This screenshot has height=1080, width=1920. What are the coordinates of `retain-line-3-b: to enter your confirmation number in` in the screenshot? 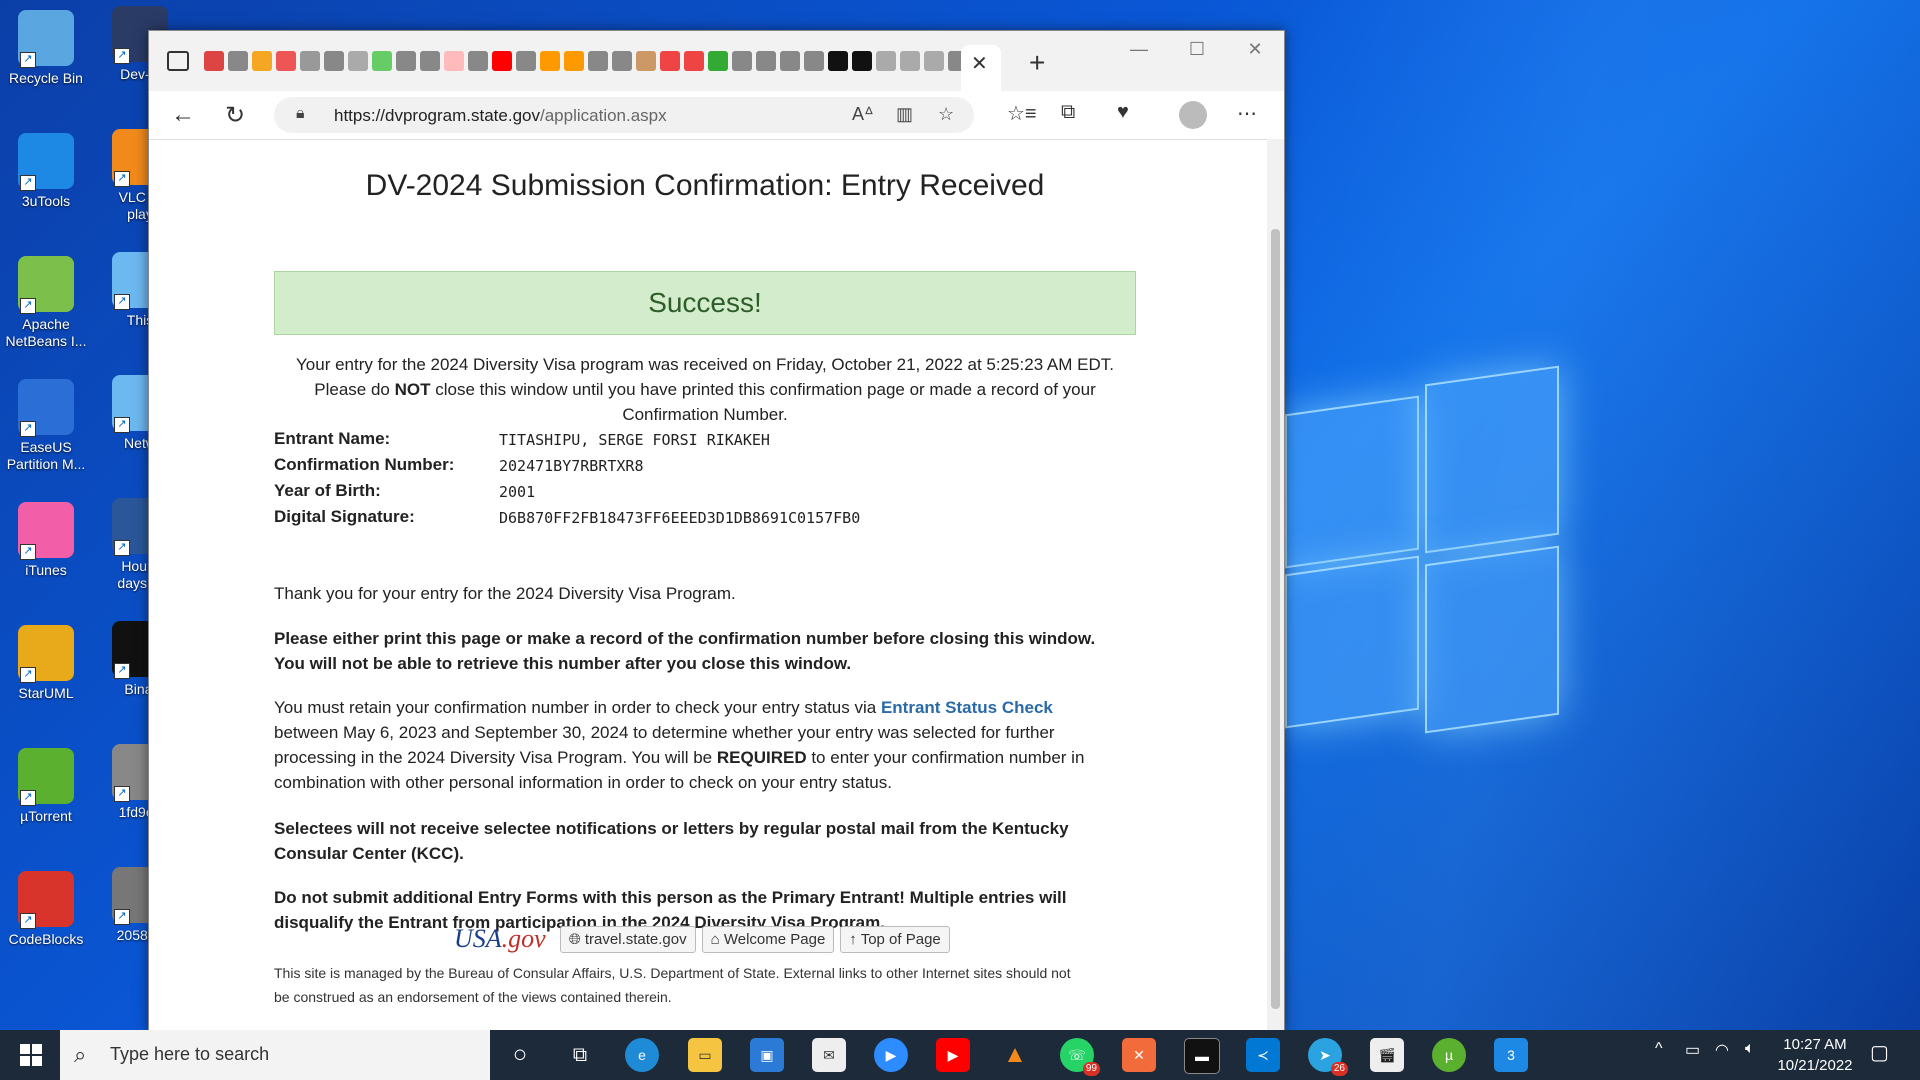 It's located at (945, 757).